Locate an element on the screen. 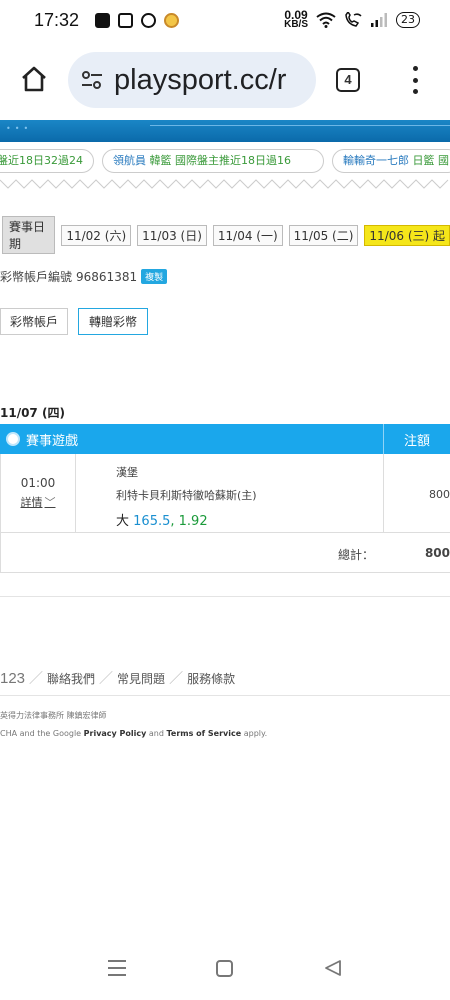  wallet-button: 彩幣帳戶 is located at coordinates (34, 321).